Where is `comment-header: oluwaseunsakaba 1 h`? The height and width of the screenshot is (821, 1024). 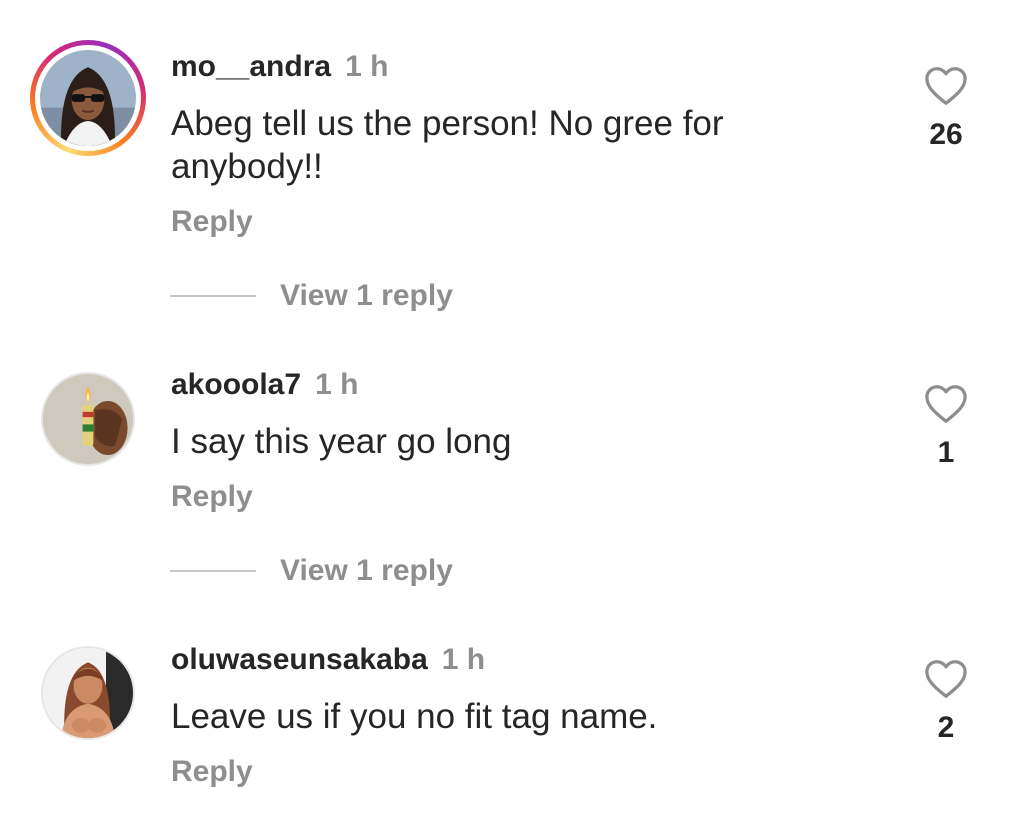 comment-header: oluwaseunsakaba 1 h is located at coordinates (328, 660).